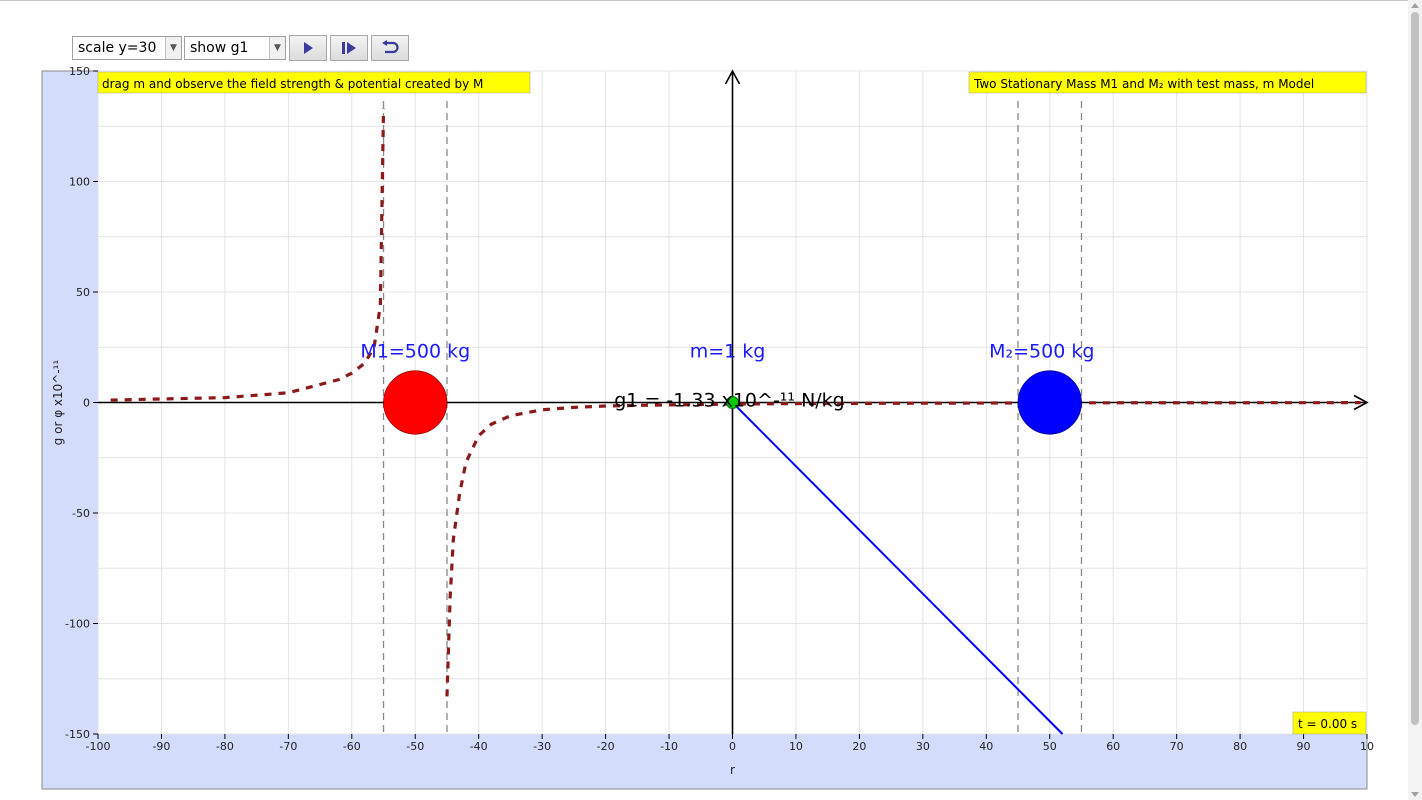  I want to click on g-readout: g1 = -1.33 x10^-¹¹ N/kg, so click(729, 401).